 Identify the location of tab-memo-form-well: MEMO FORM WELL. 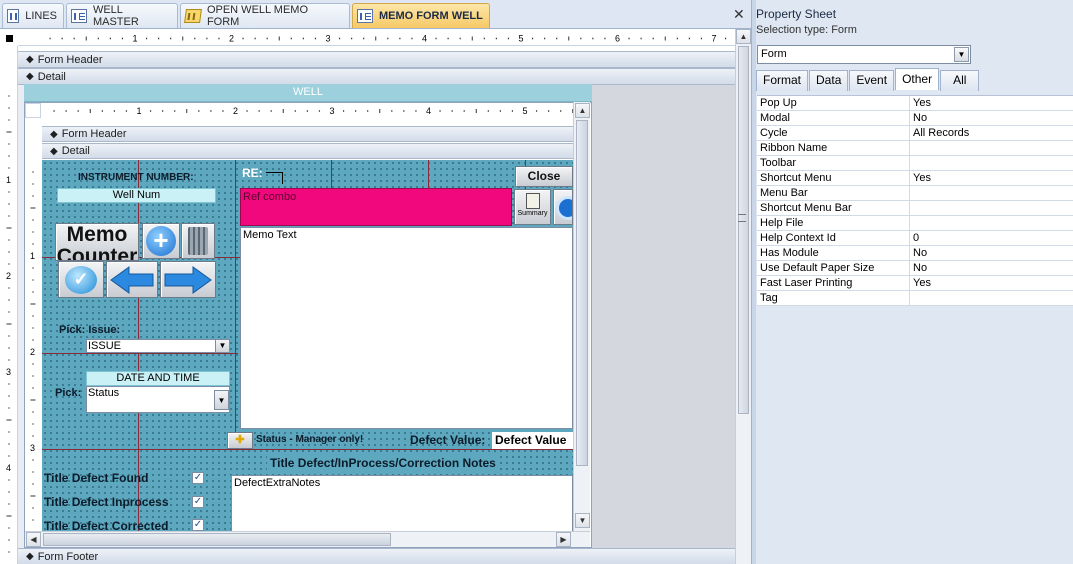
(421, 15).